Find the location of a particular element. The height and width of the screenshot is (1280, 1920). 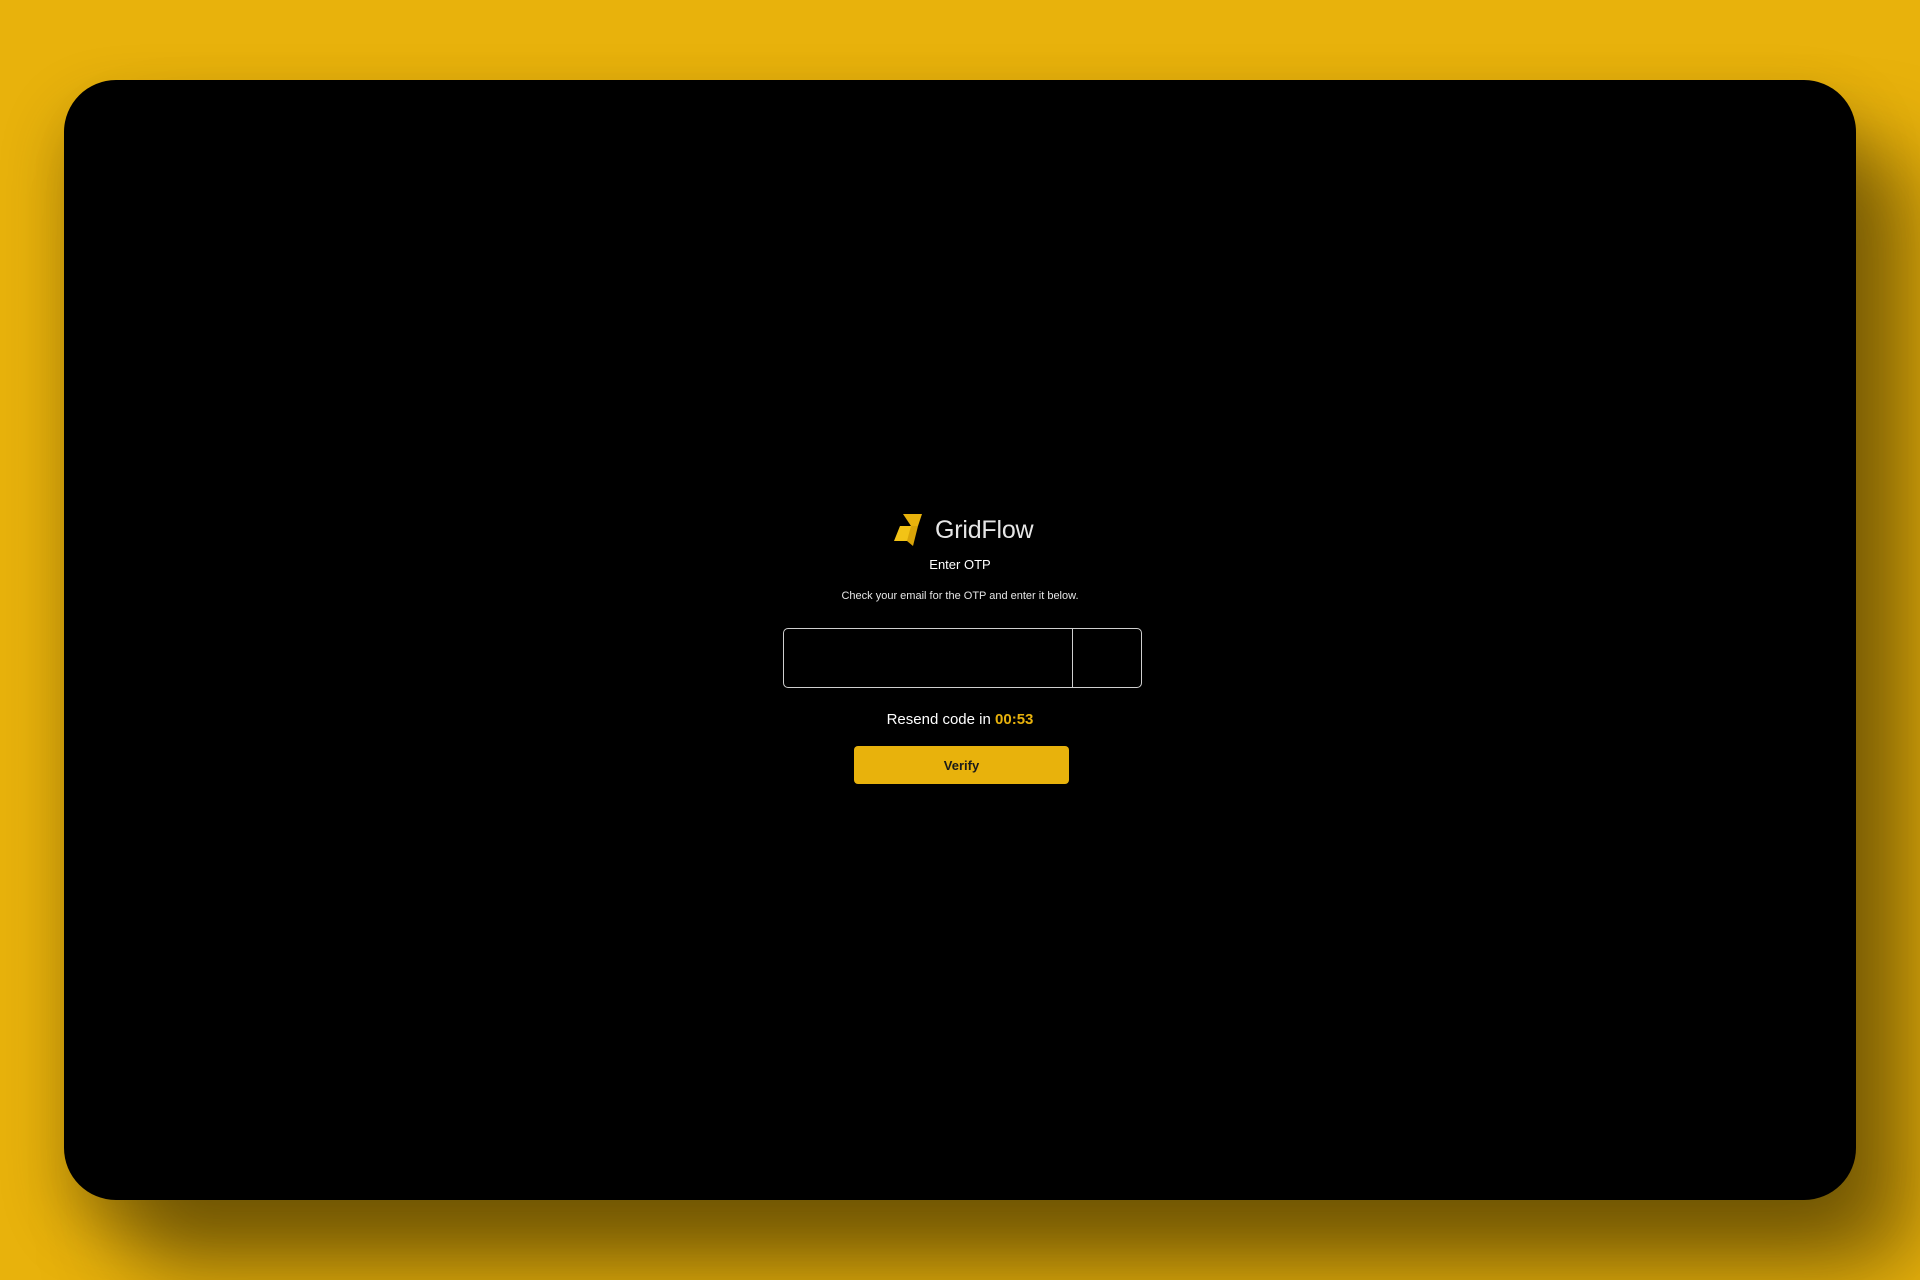

resend-text: Resend code in 00:53 is located at coordinates (960, 719).